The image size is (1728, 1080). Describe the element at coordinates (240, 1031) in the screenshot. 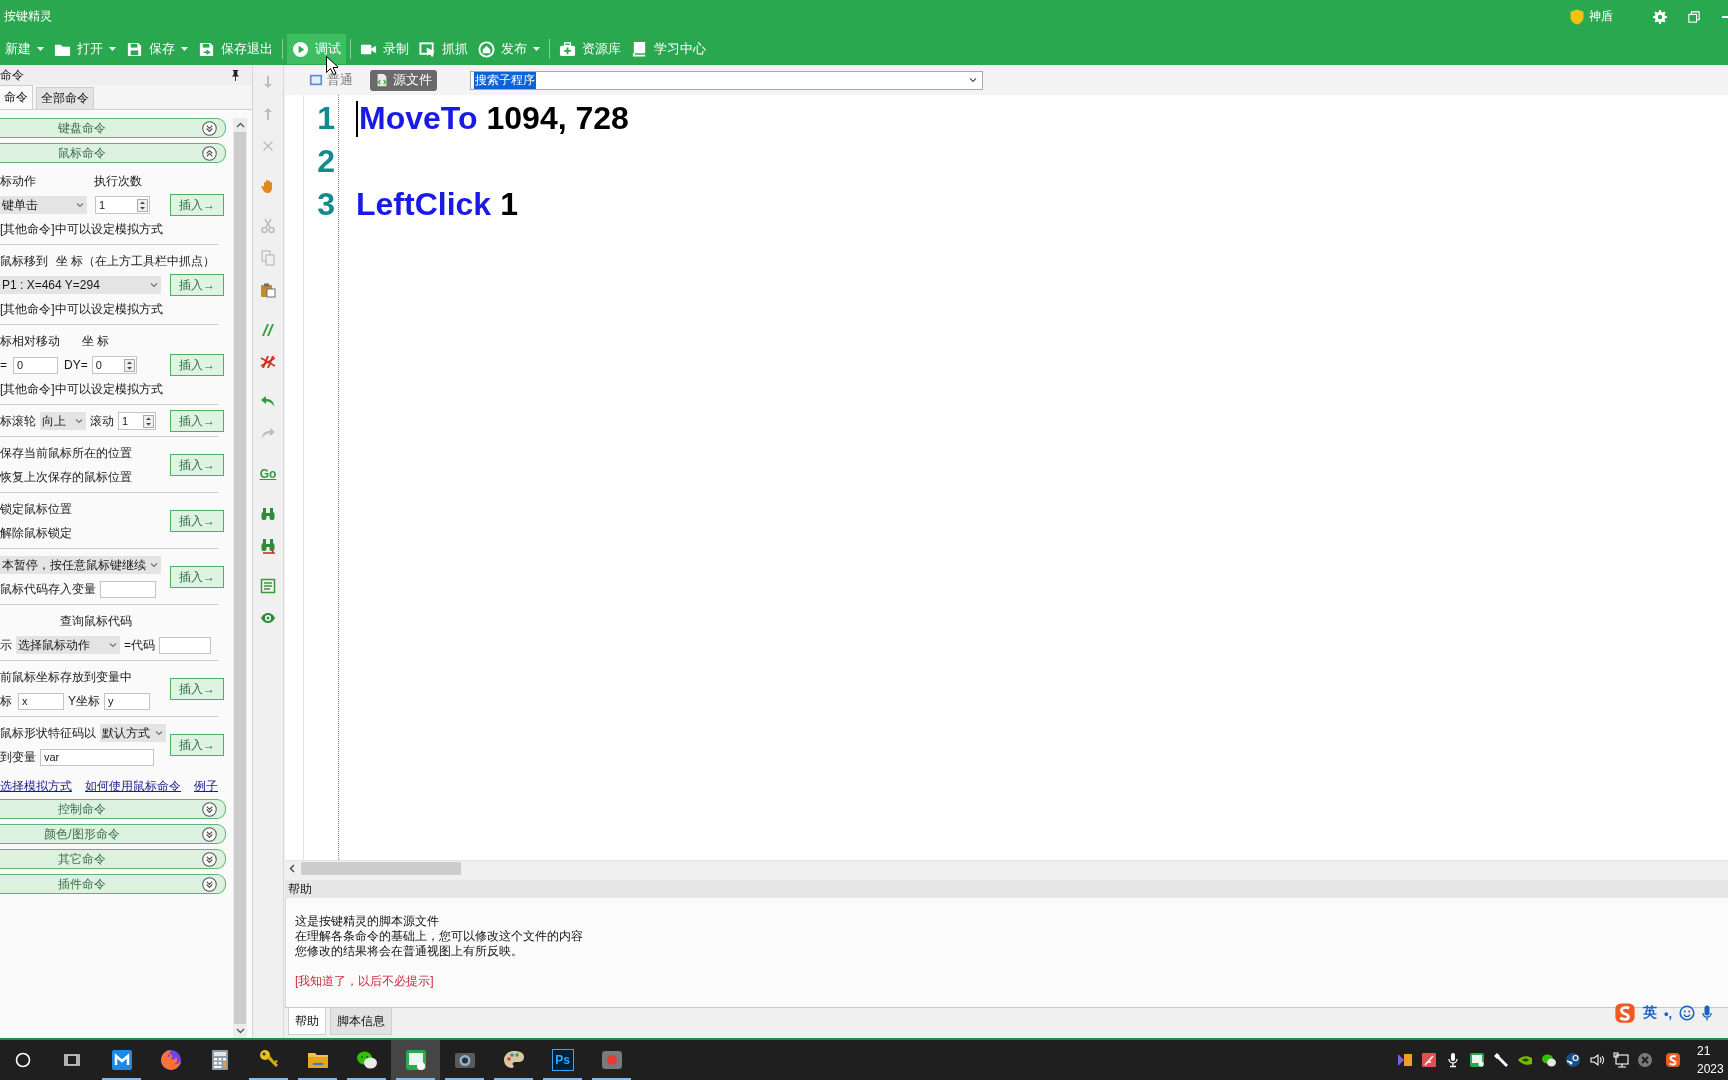

I see `scroll-down-icon` at that location.